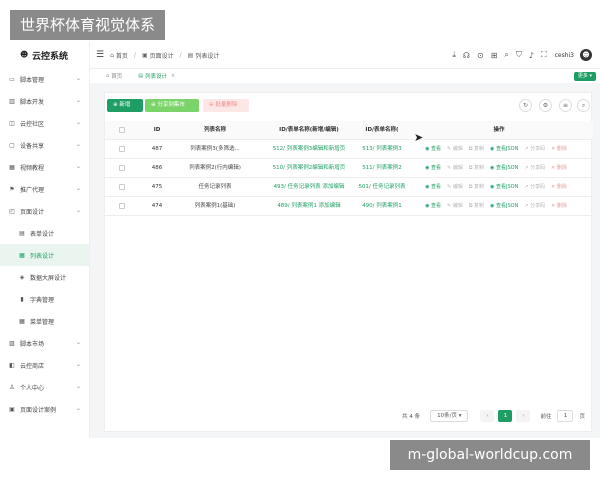  What do you see at coordinates (100, 55) in the screenshot?
I see `hamburger-icon: ☰` at bounding box center [100, 55].